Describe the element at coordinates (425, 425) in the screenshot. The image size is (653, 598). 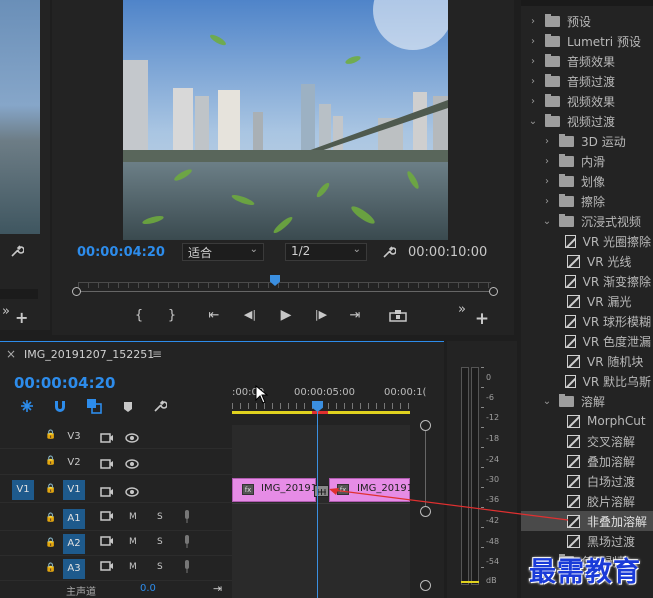
I see `scroll-handle-top` at that location.